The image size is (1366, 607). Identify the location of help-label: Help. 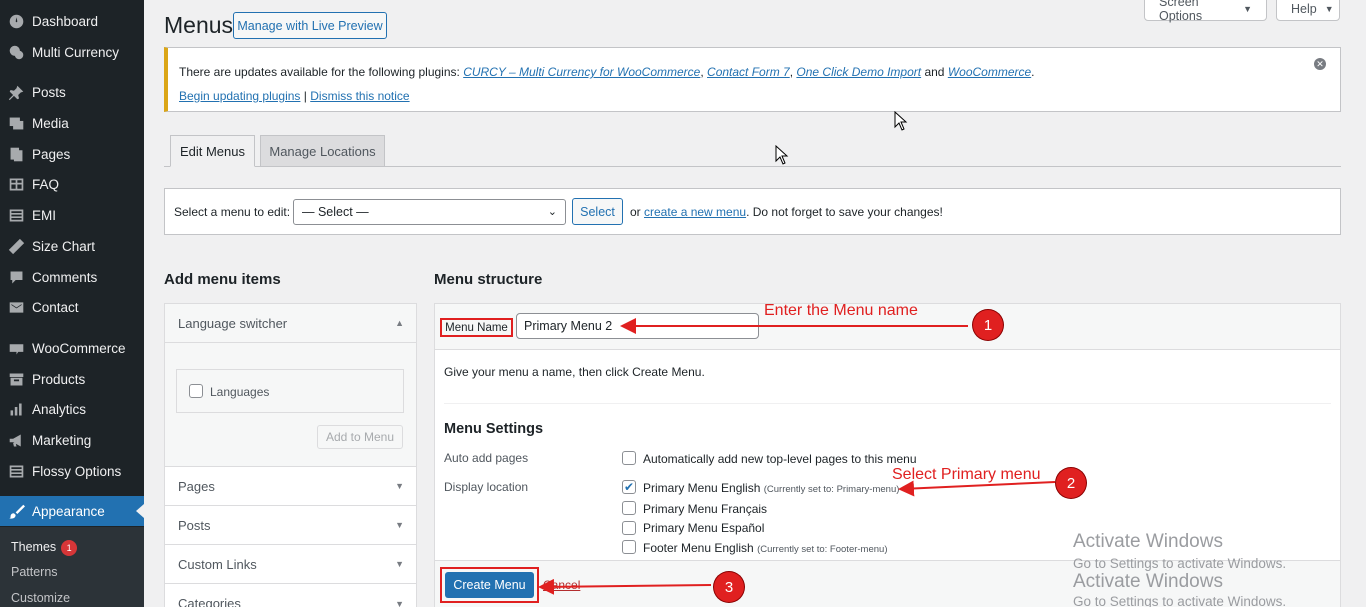
(1304, 8).